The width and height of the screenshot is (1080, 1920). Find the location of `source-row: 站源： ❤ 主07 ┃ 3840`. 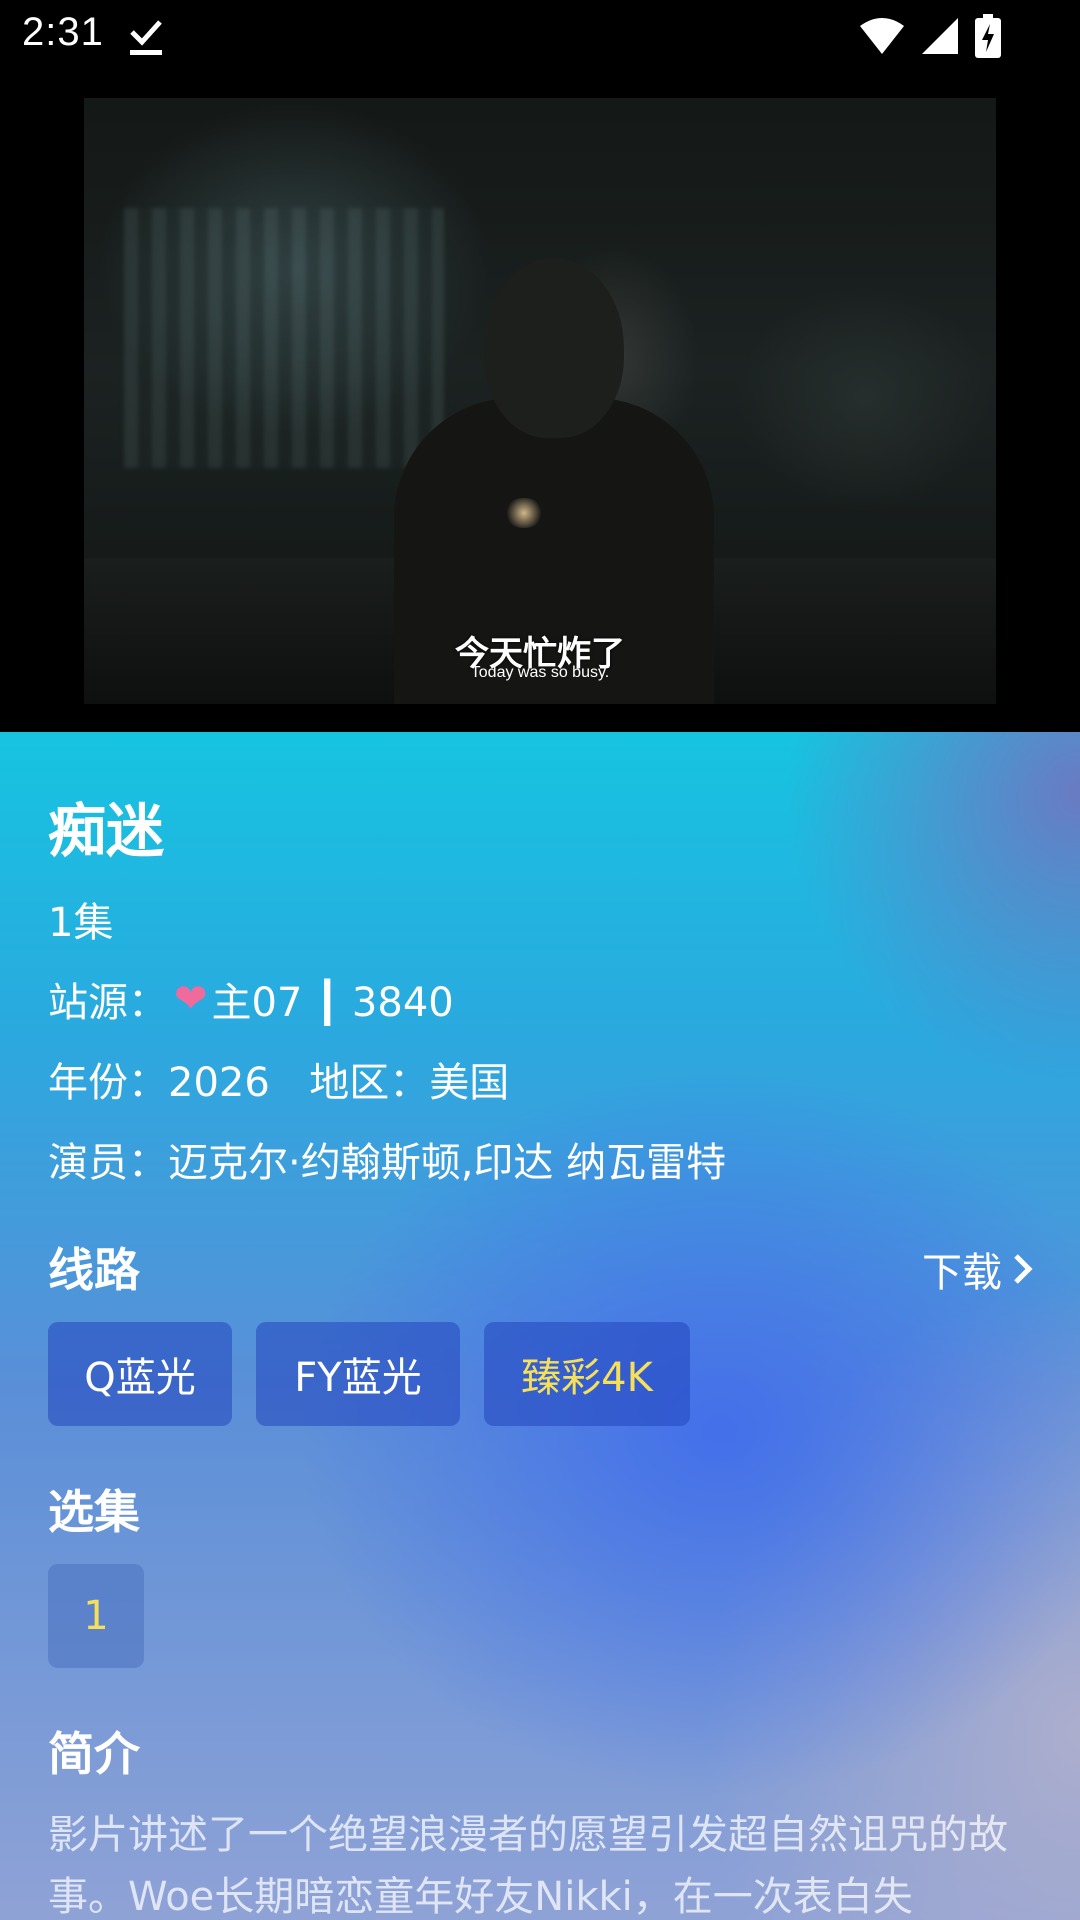

source-row: 站源： ❤ 主07 ┃ 3840 is located at coordinates (251, 999).